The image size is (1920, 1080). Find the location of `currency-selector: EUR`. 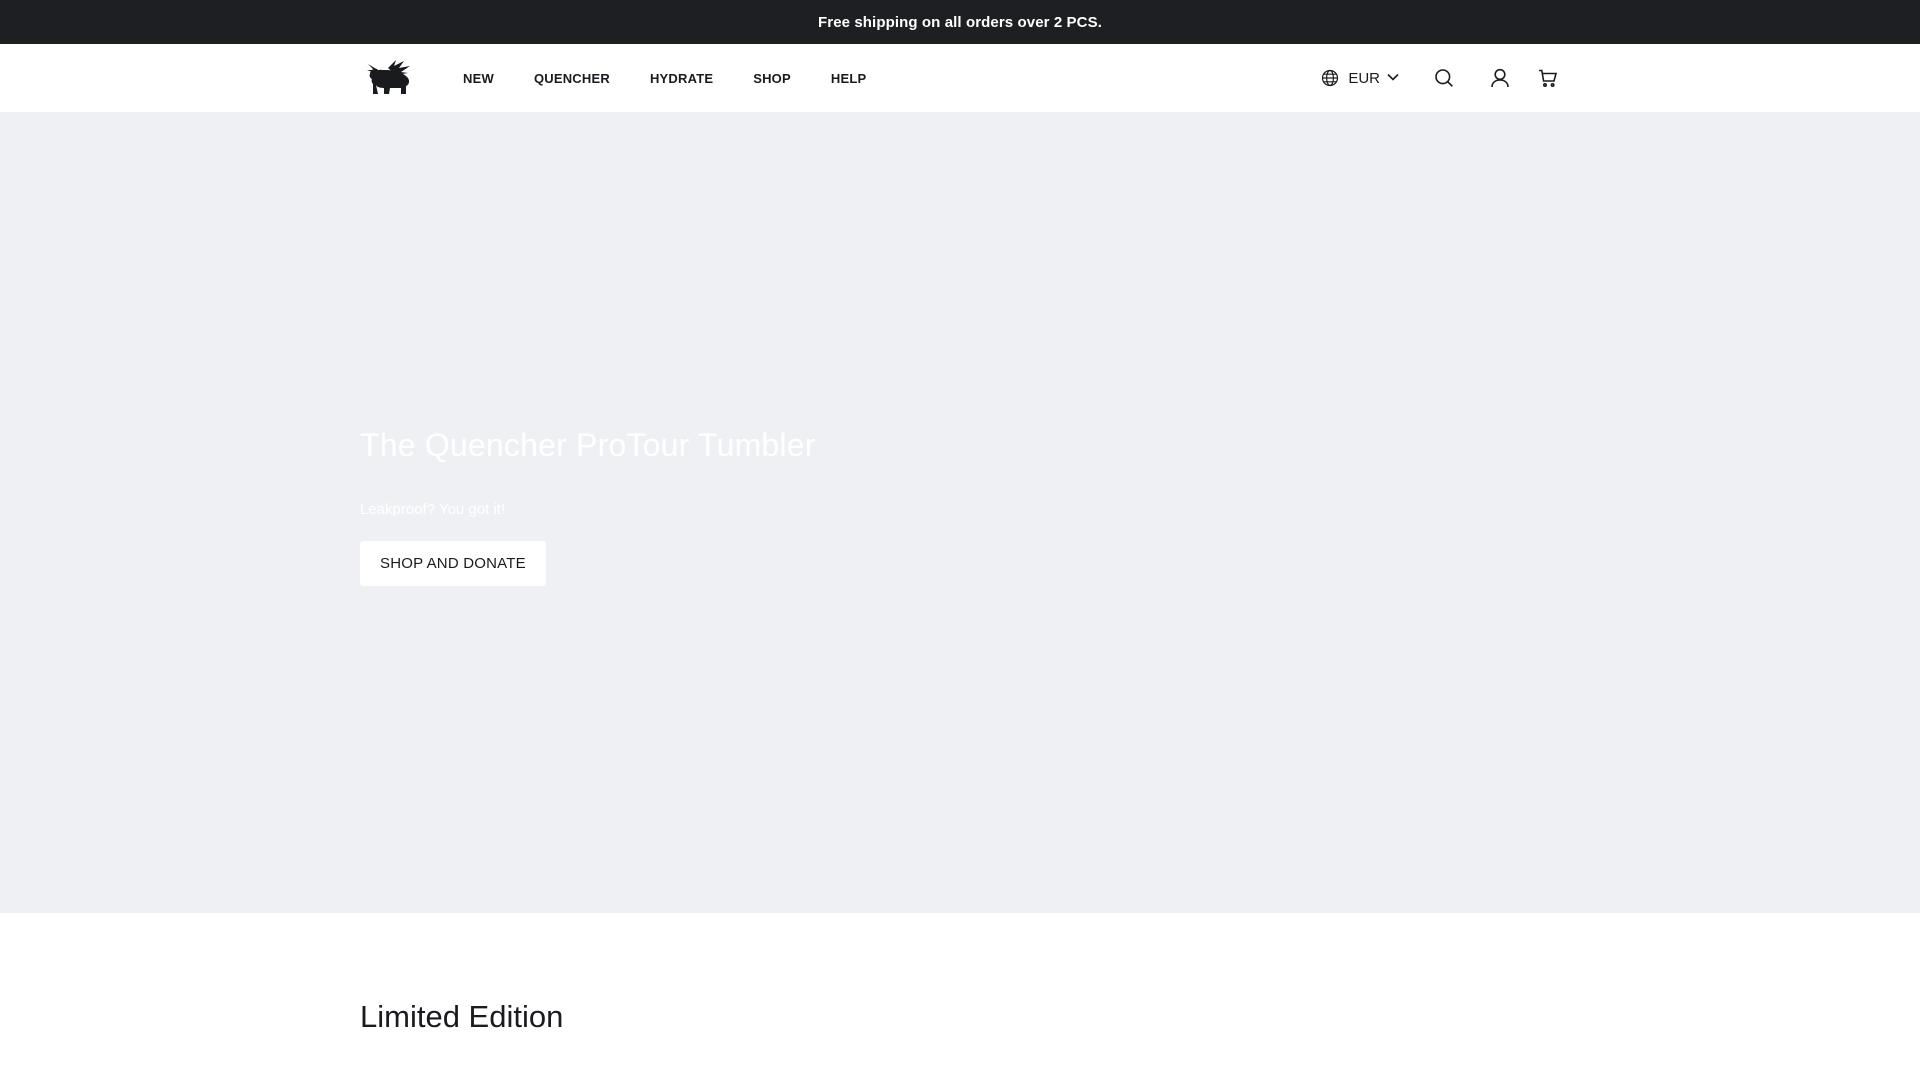

currency-selector: EUR is located at coordinates (1359, 78).